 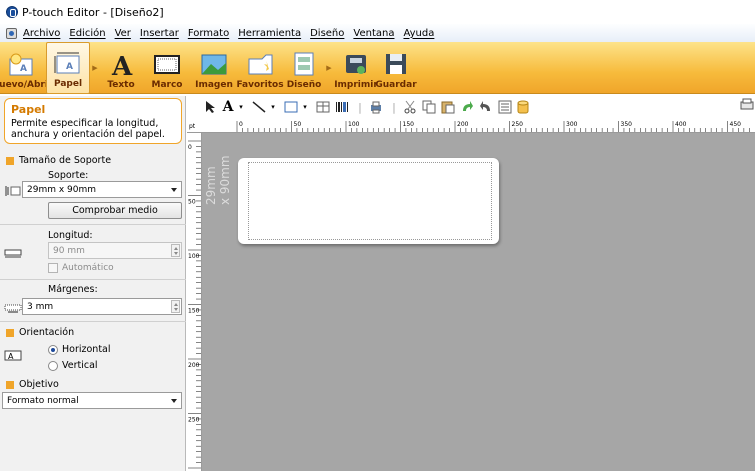 What do you see at coordinates (194, 256) in the screenshot?
I see `ruler-tick-label: 100` at bounding box center [194, 256].